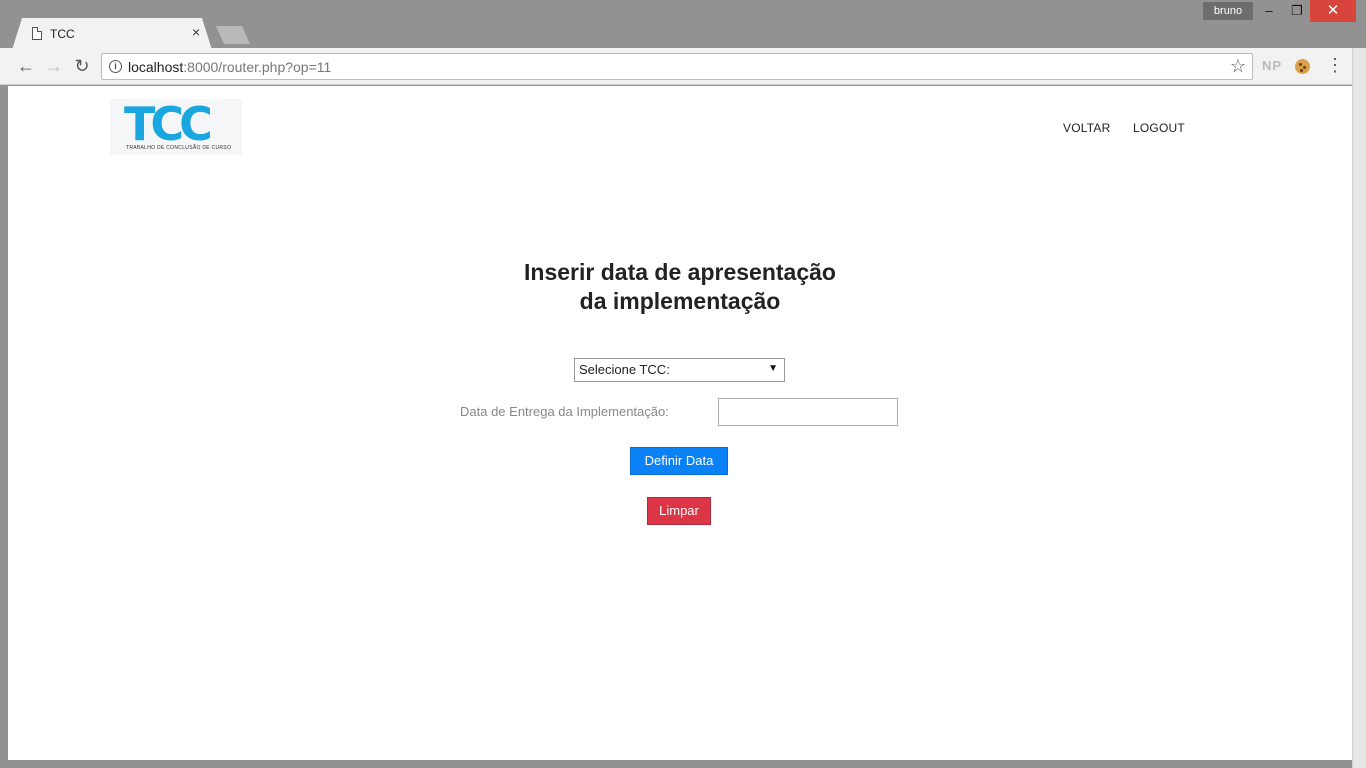 This screenshot has height=768, width=1366. Describe the element at coordinates (179, 148) in the screenshot. I see `logo-subtitle: TRABALHO DE CONCLUSÃO DE CURSO` at that location.